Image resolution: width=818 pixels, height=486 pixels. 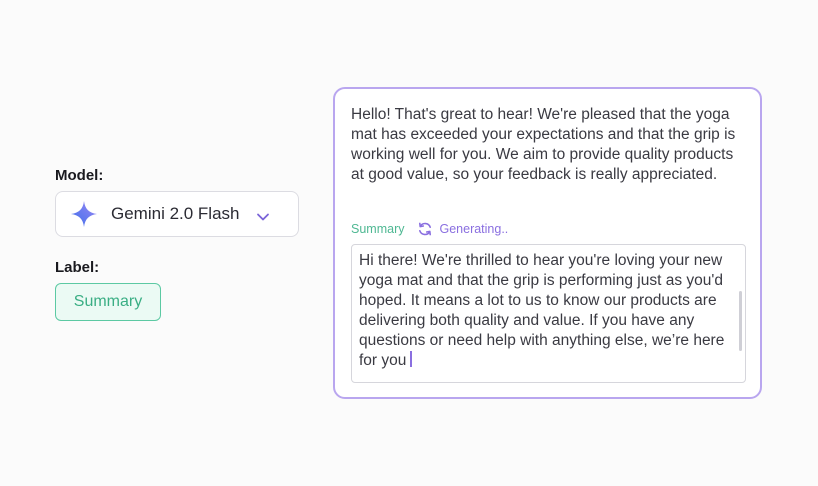 What do you see at coordinates (84, 214) in the screenshot?
I see `gemini-sparkle-icon` at bounding box center [84, 214].